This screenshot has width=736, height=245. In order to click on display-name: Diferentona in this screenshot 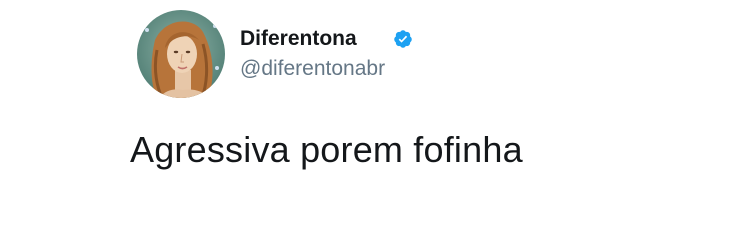, I will do `click(298, 39)`.